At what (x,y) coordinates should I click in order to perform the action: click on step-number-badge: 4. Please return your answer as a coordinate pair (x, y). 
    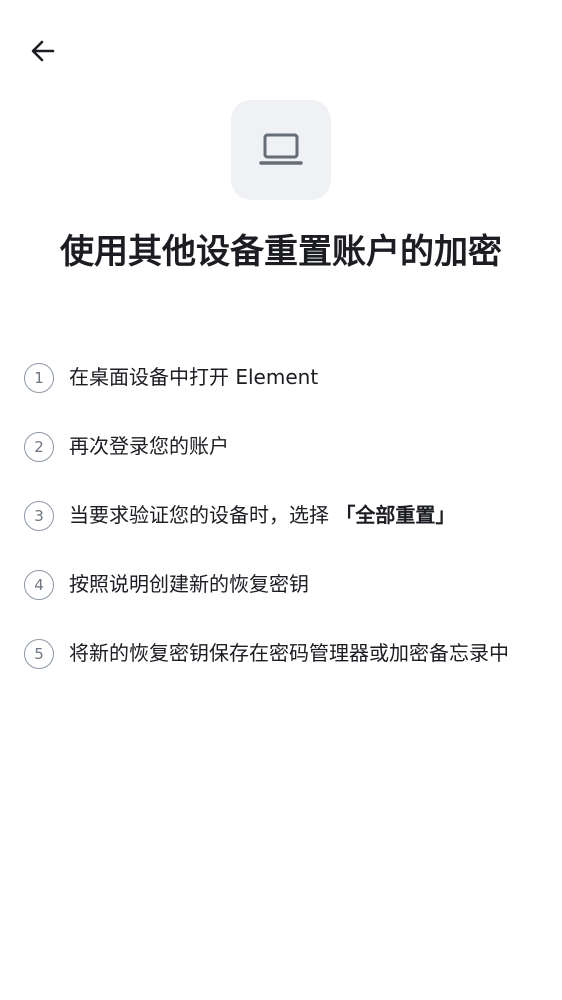
    Looking at the image, I should click on (39, 585).